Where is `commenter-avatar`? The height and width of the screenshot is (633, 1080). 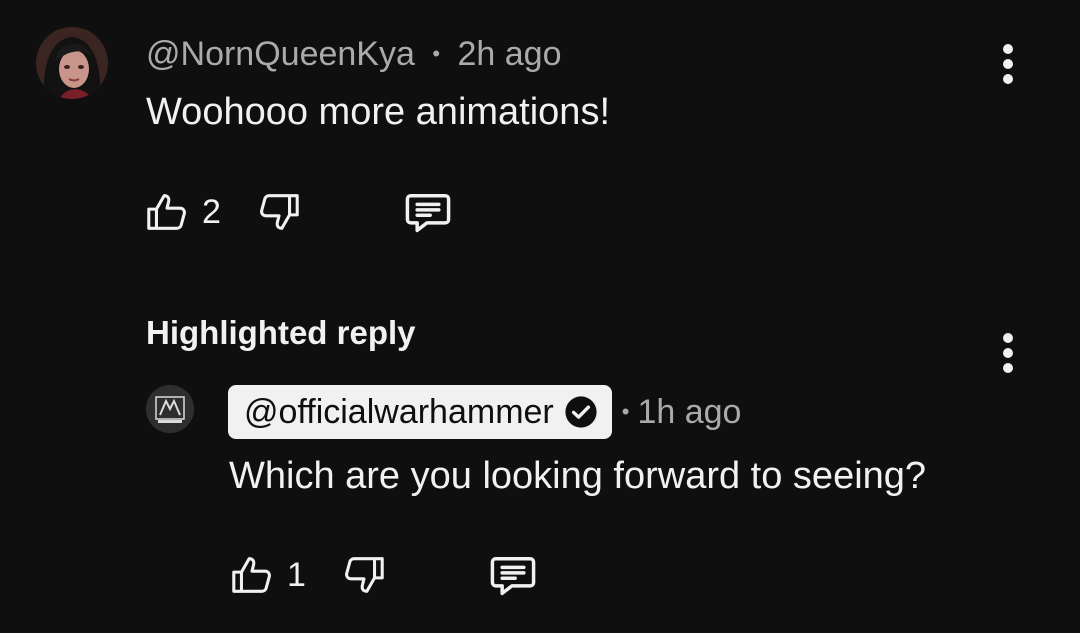 commenter-avatar is located at coordinates (72, 63).